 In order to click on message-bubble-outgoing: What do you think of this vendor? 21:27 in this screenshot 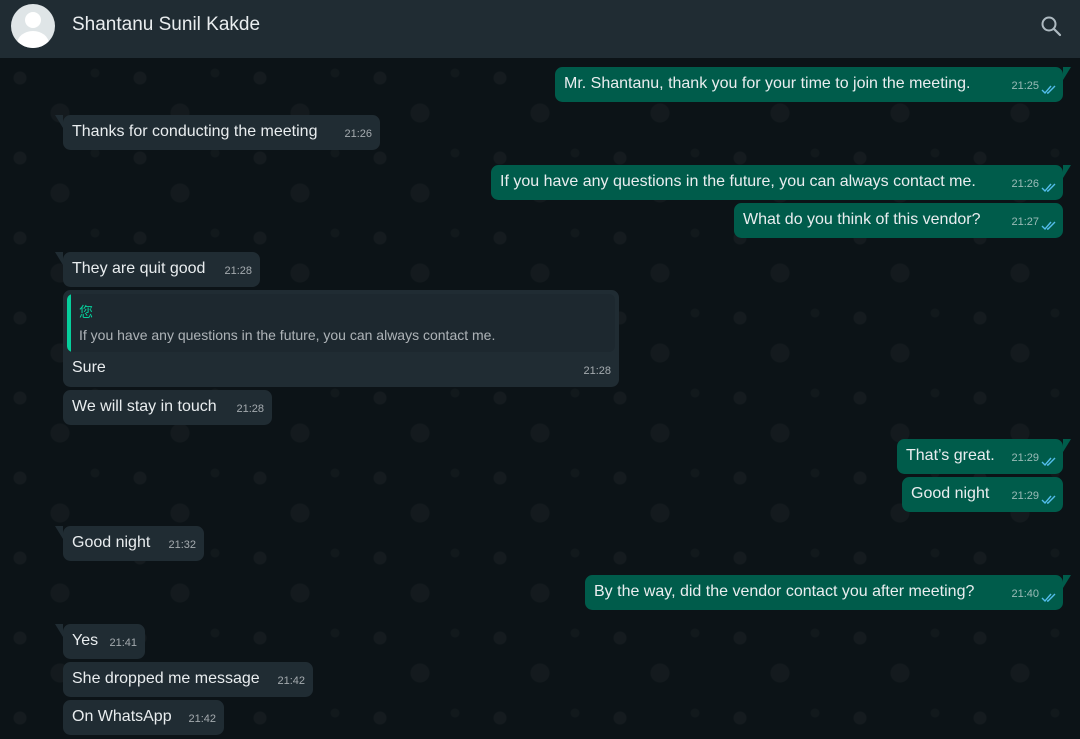, I will do `click(898, 220)`.